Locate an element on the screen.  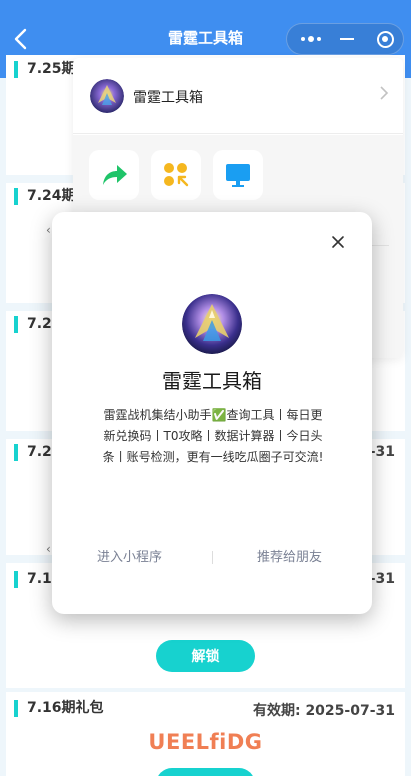
chevron-right-icon is located at coordinates (384, 95).